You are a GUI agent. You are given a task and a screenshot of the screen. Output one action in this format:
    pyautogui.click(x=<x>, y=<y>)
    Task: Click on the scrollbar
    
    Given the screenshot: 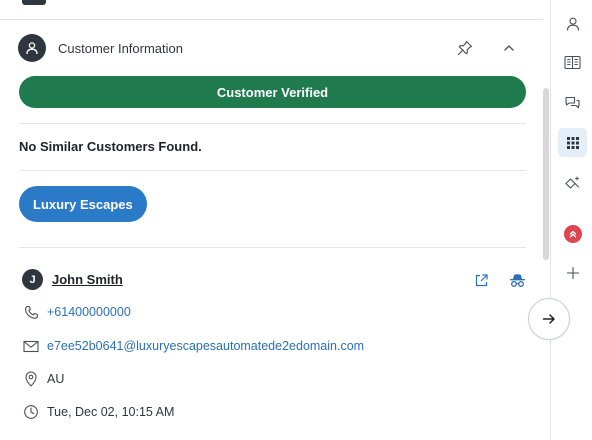 What is the action you would take?
    pyautogui.click(x=546, y=174)
    